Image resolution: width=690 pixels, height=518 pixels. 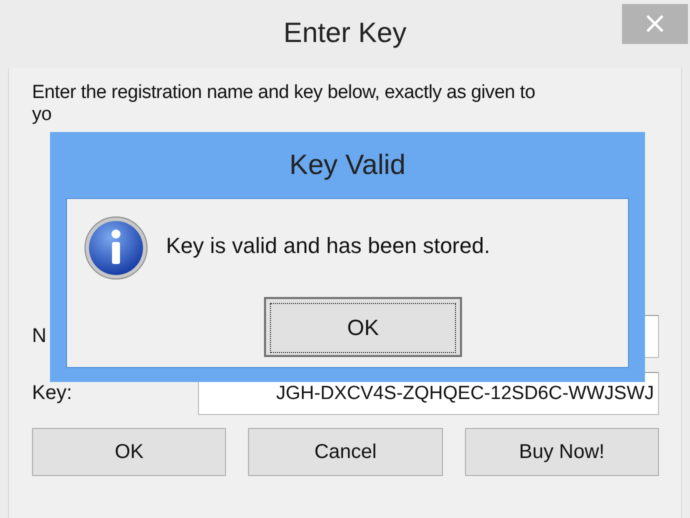 I want to click on dialog-button: OK, so click(x=129, y=452).